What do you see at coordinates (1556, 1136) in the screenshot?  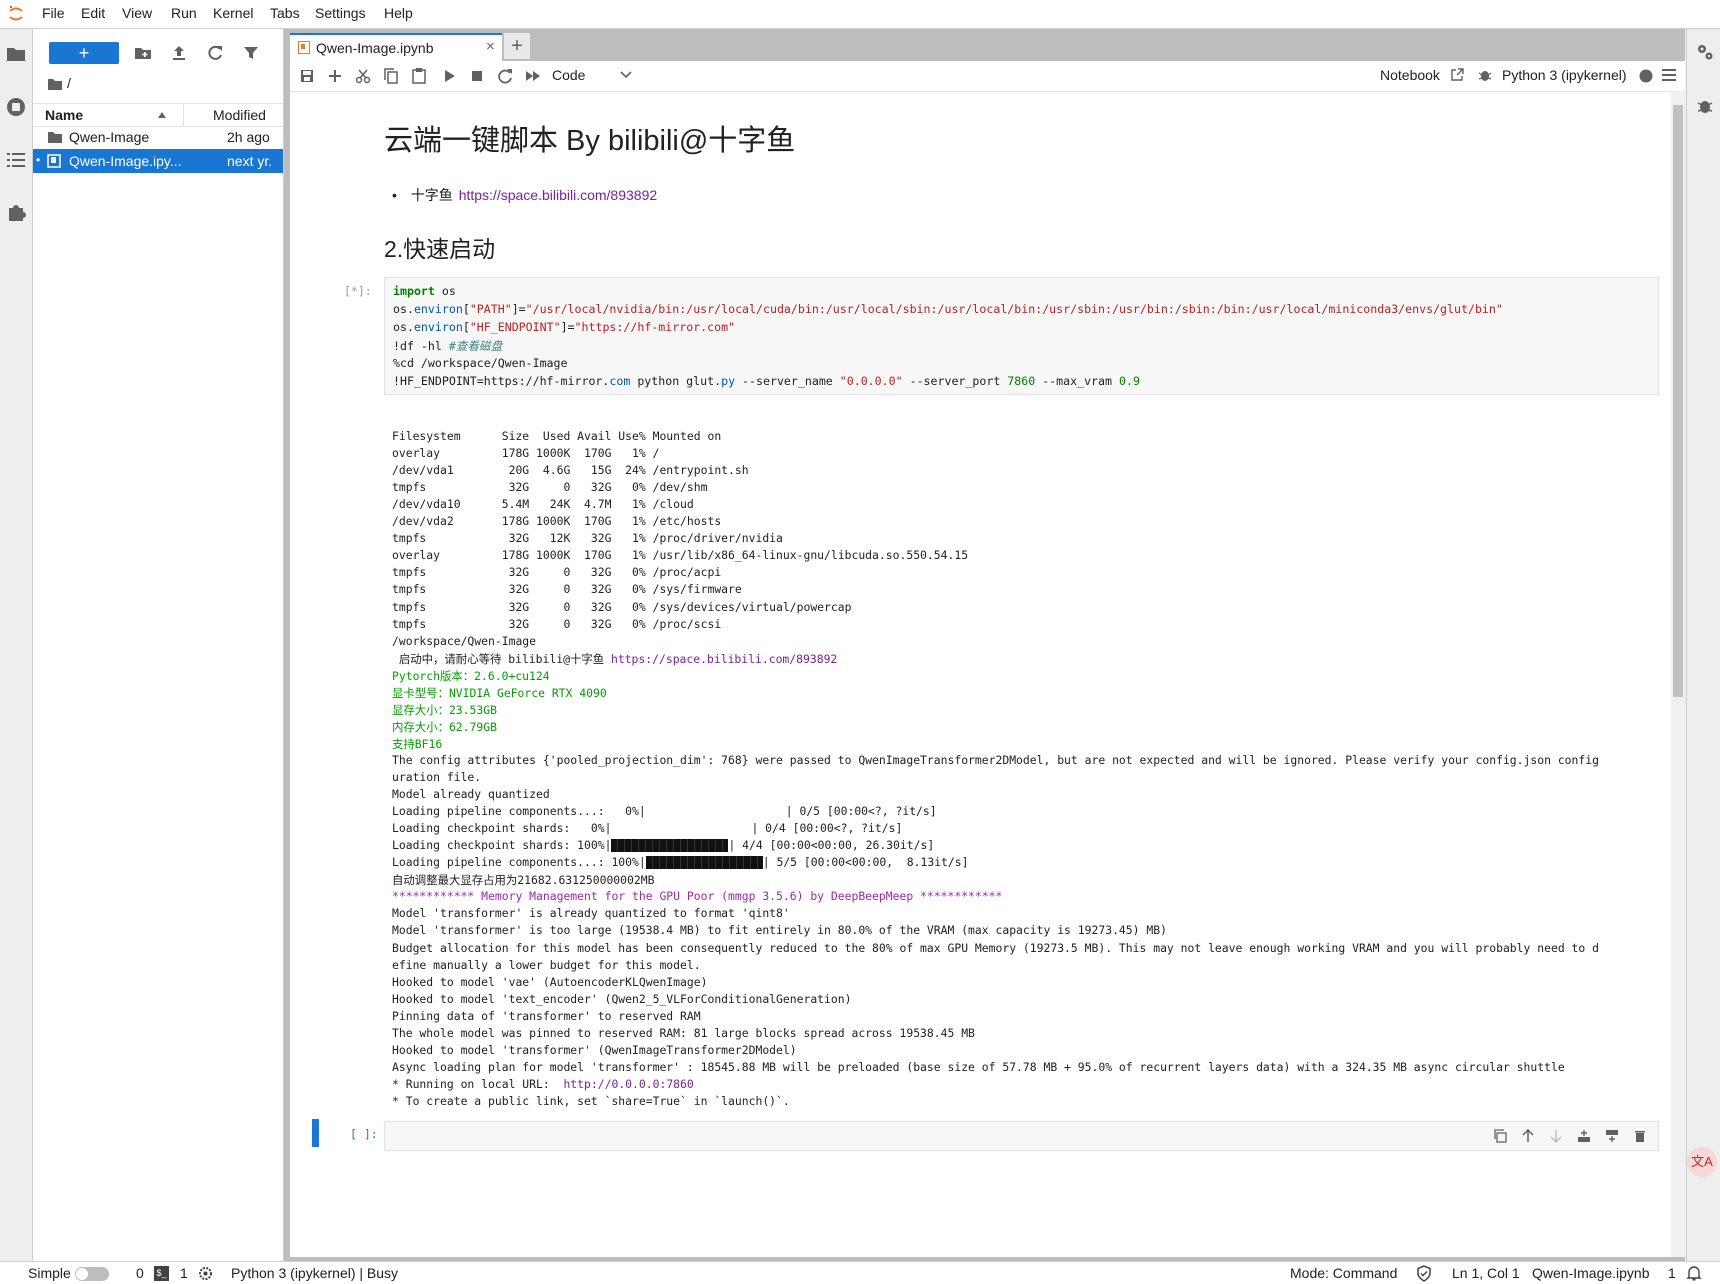 I see `move-down-icon` at bounding box center [1556, 1136].